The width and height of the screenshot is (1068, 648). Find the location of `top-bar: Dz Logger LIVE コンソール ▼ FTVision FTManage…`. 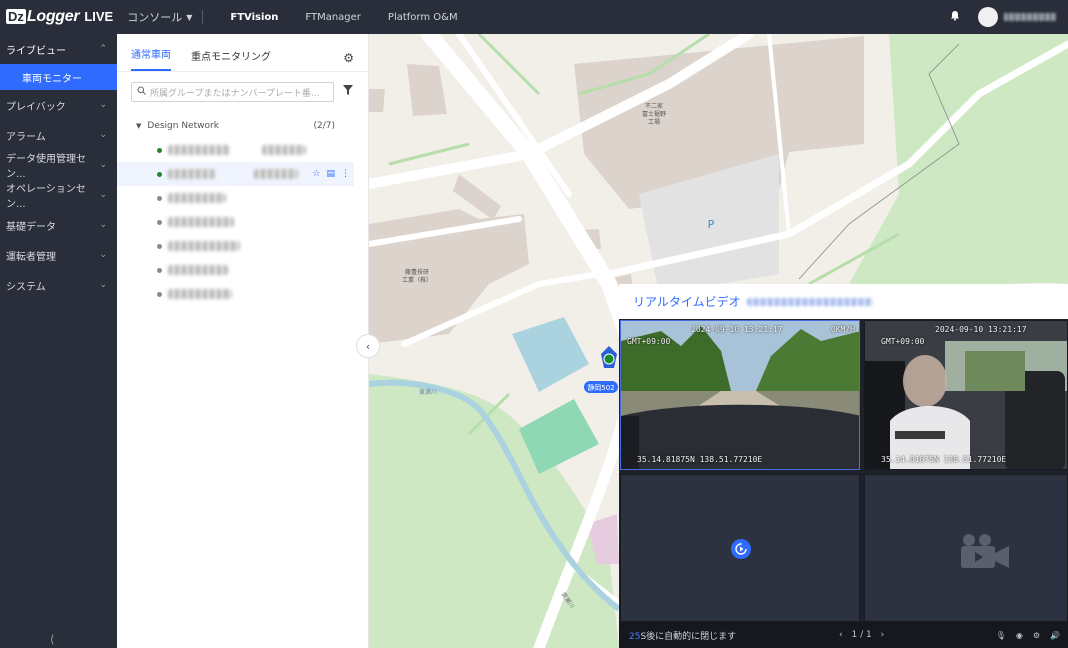

top-bar: Dz Logger LIVE コンソール ▼ FTVision FTManage… is located at coordinates (534, 17).